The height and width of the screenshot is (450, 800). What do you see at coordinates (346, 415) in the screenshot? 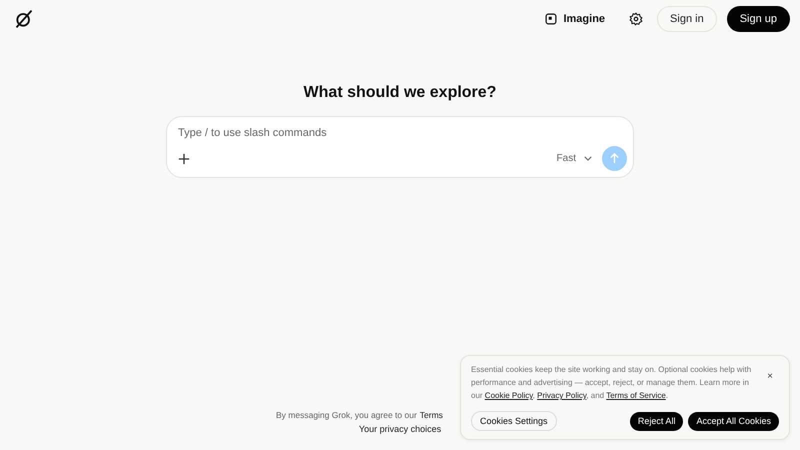
I see `terms-notice: By messaging Grok, you agree to our` at bounding box center [346, 415].